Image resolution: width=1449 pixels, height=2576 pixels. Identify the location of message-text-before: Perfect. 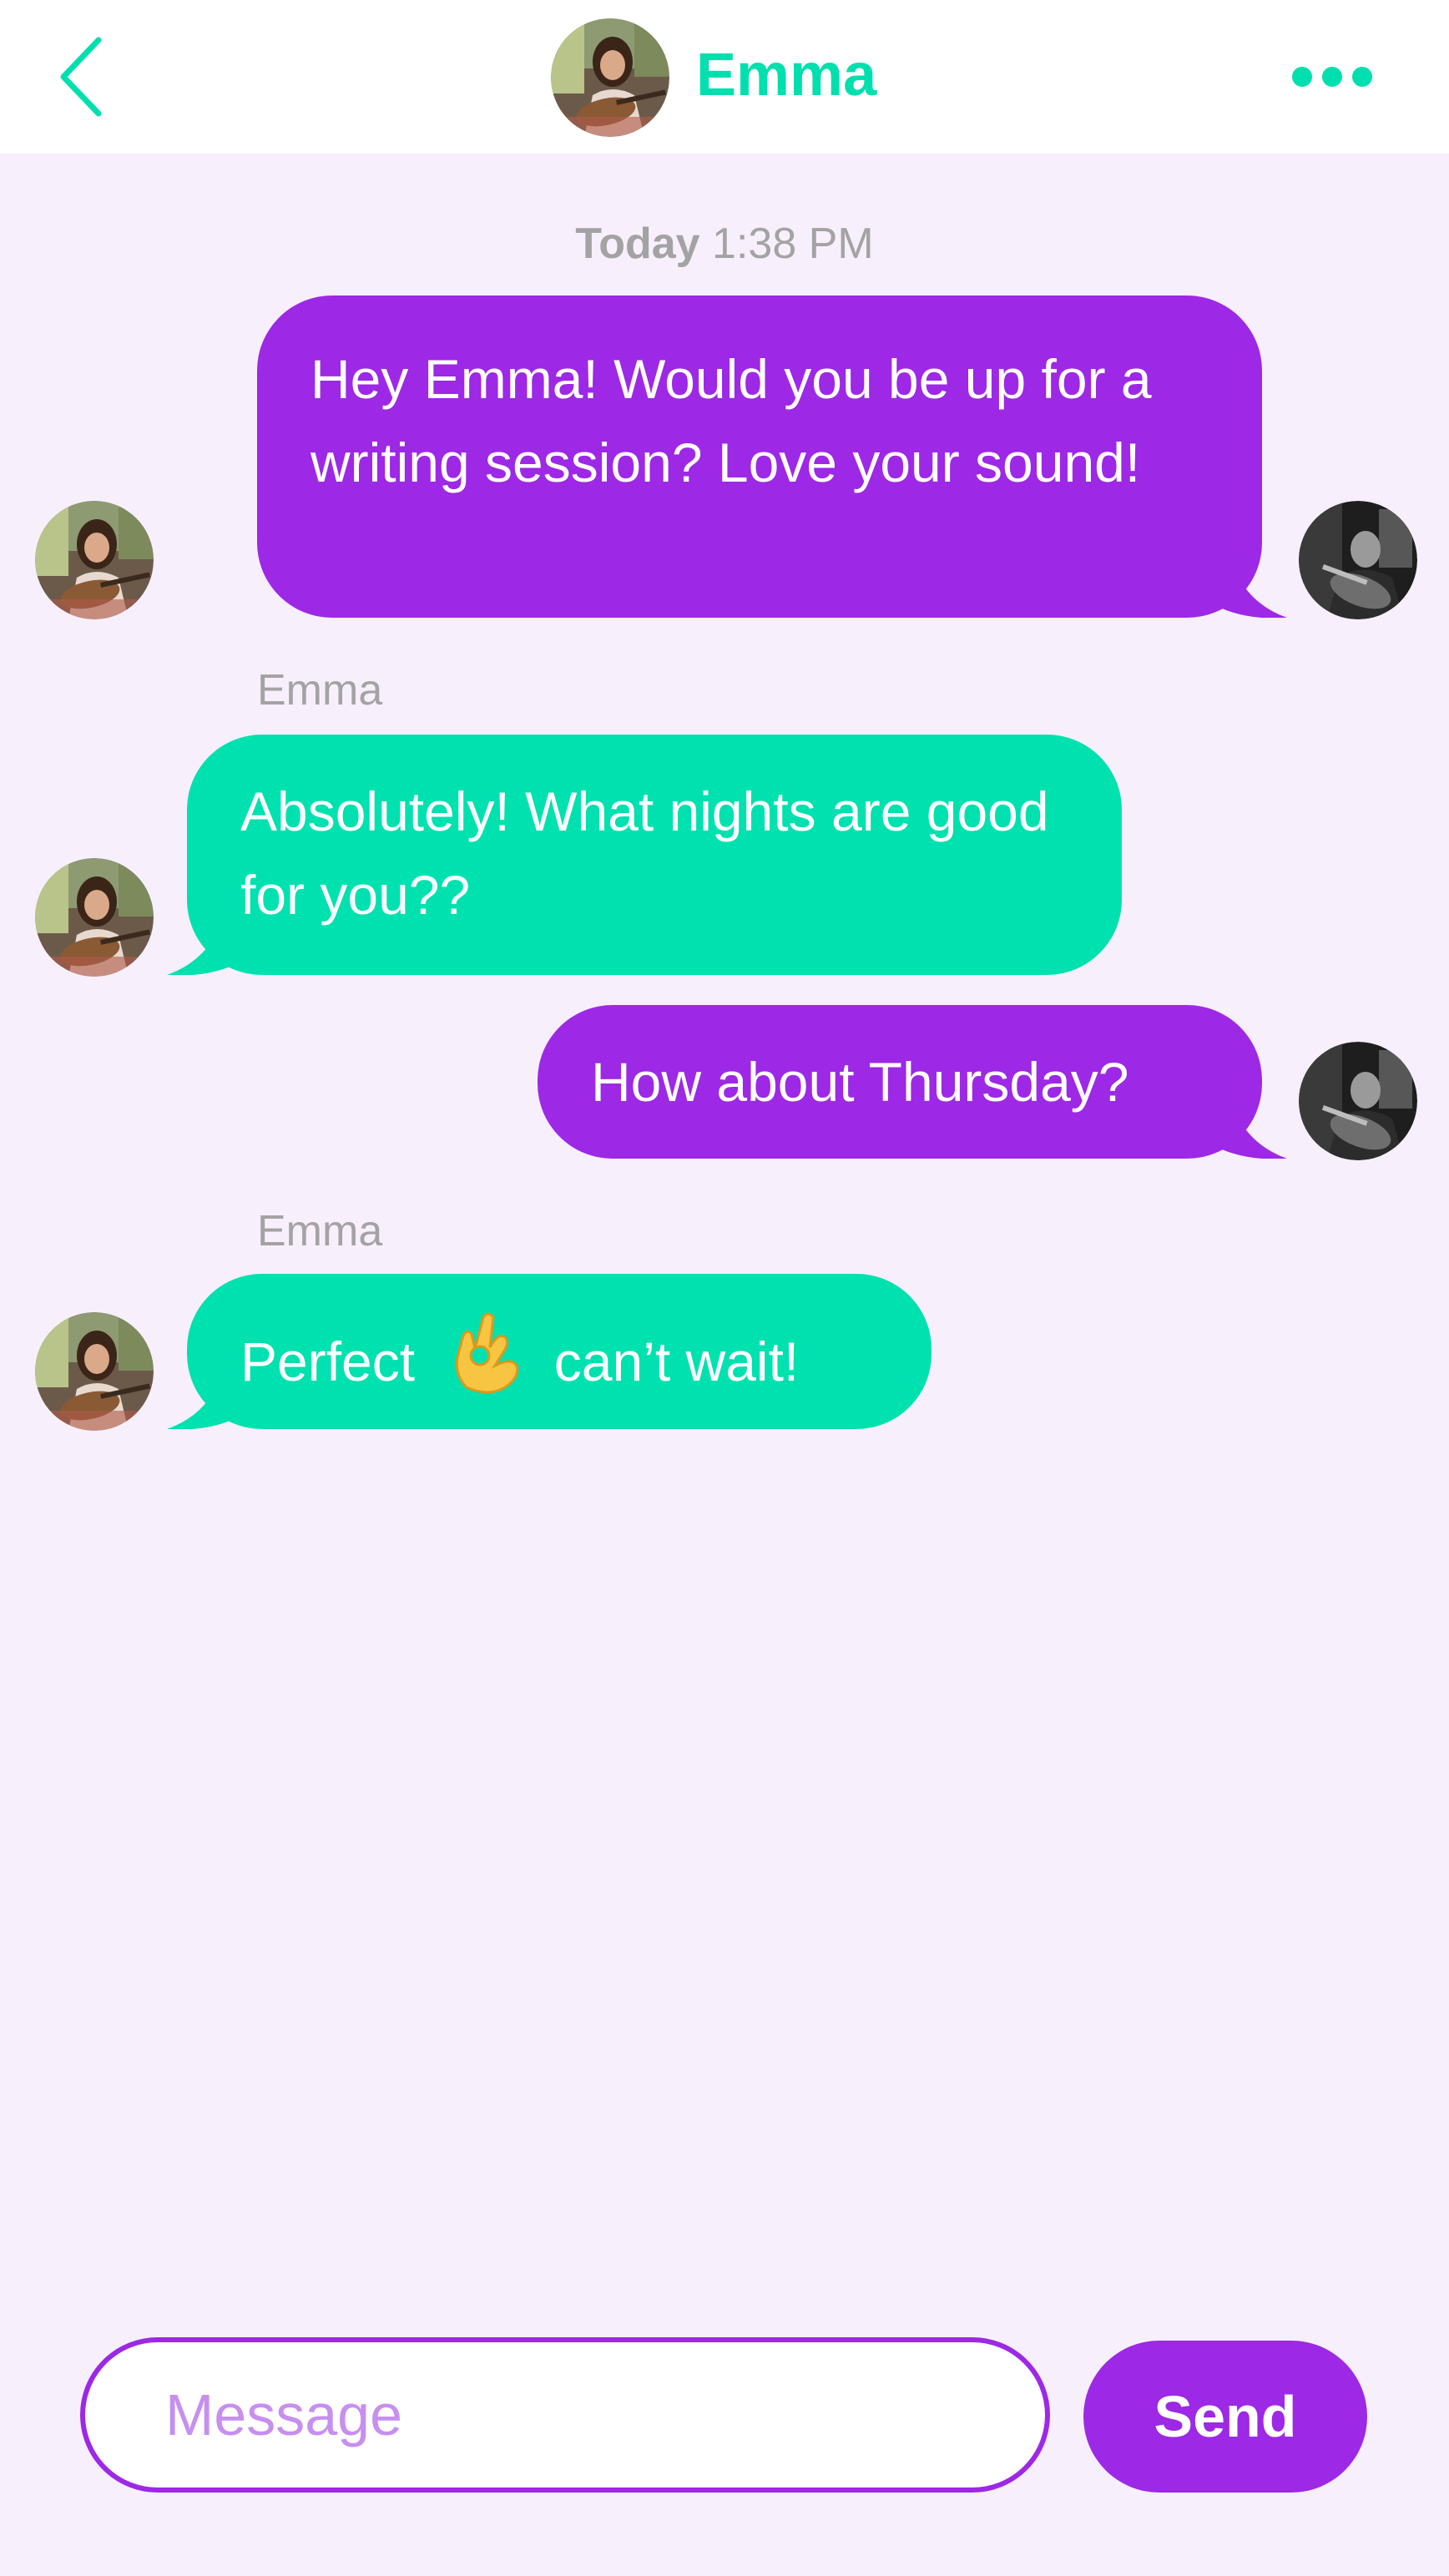
(328, 1361).